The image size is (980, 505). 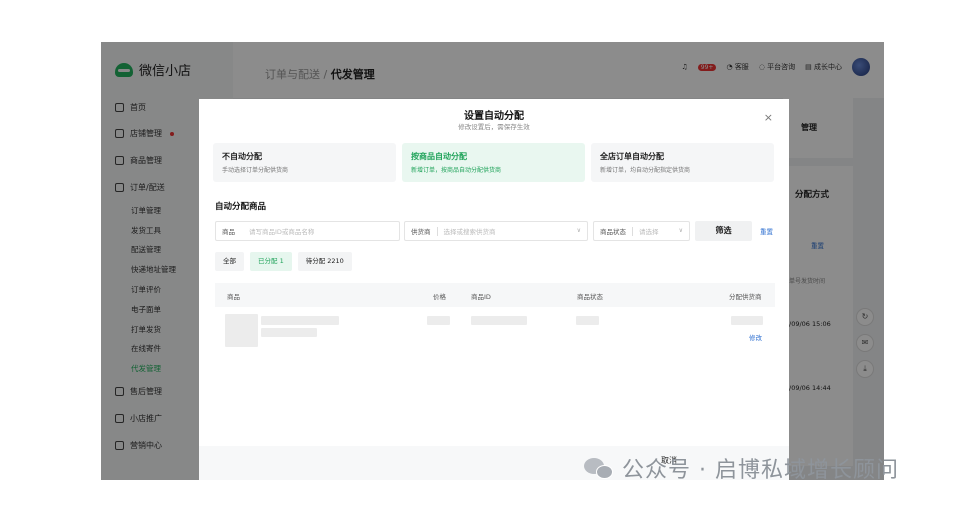 What do you see at coordinates (495, 295) in the screenshot?
I see `table-header: 商品 价格 商品ID 商品状态 分配供货商` at bounding box center [495, 295].